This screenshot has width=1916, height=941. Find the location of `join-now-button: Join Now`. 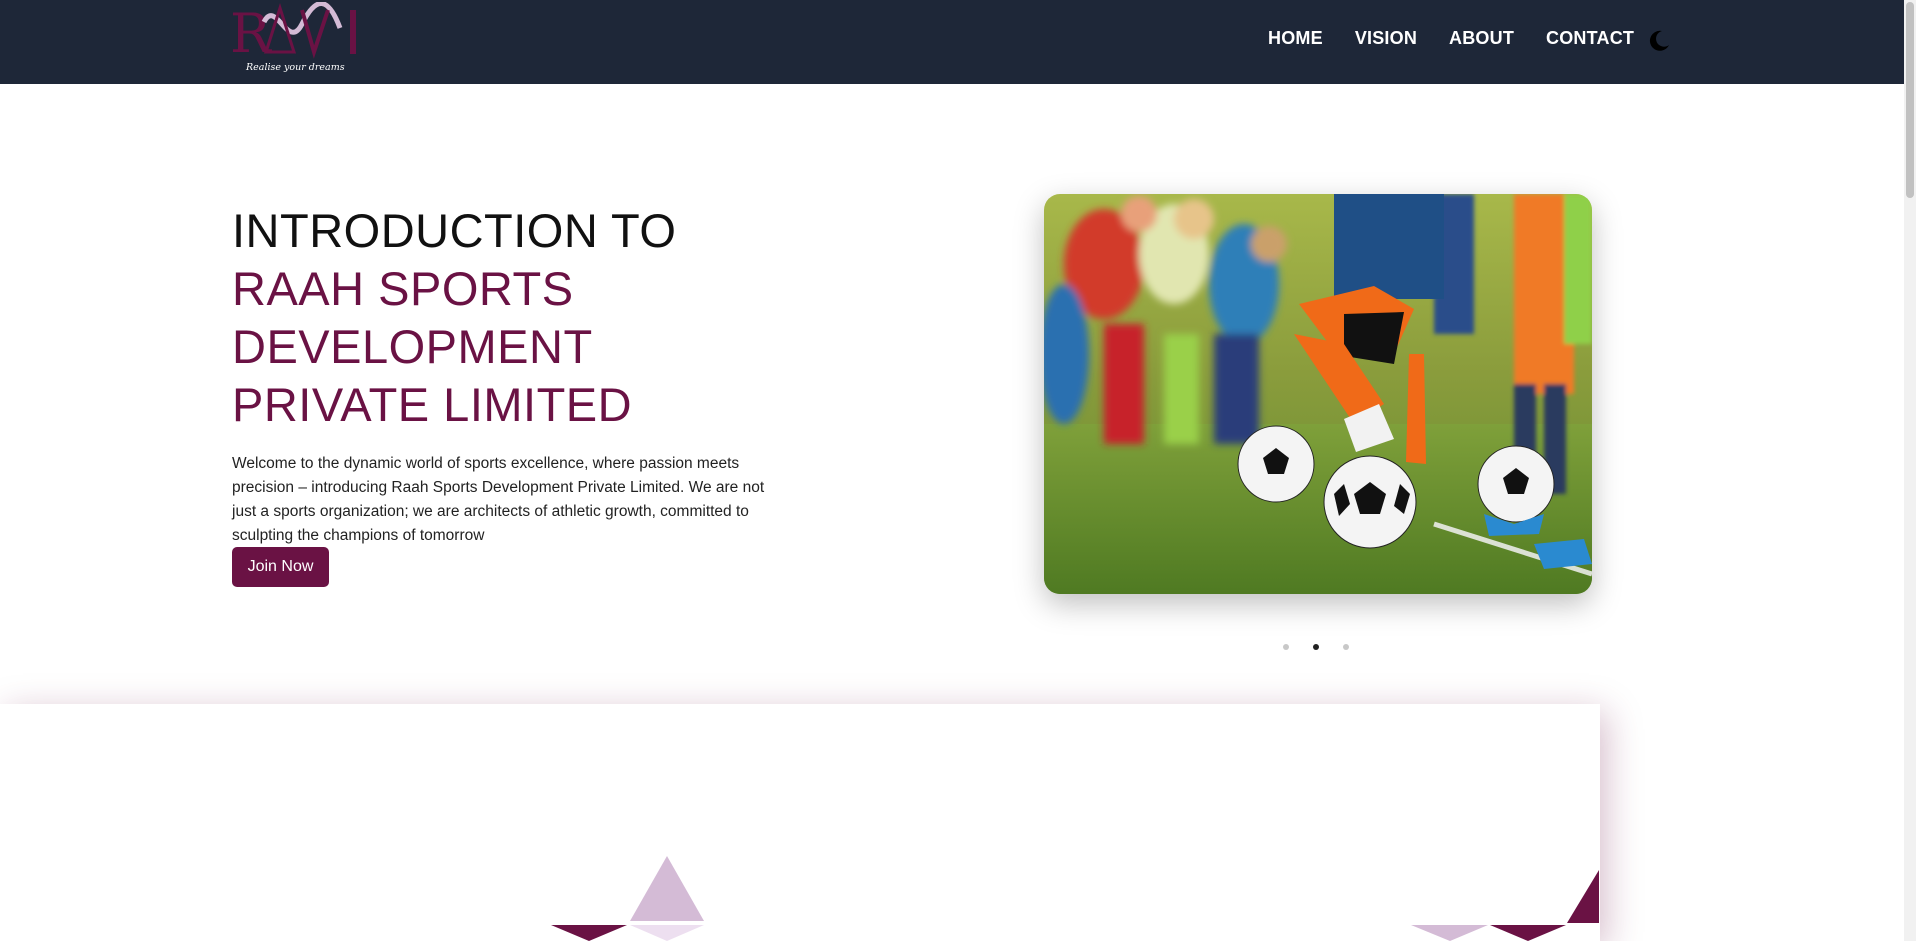

join-now-button: Join Now is located at coordinates (280, 567).